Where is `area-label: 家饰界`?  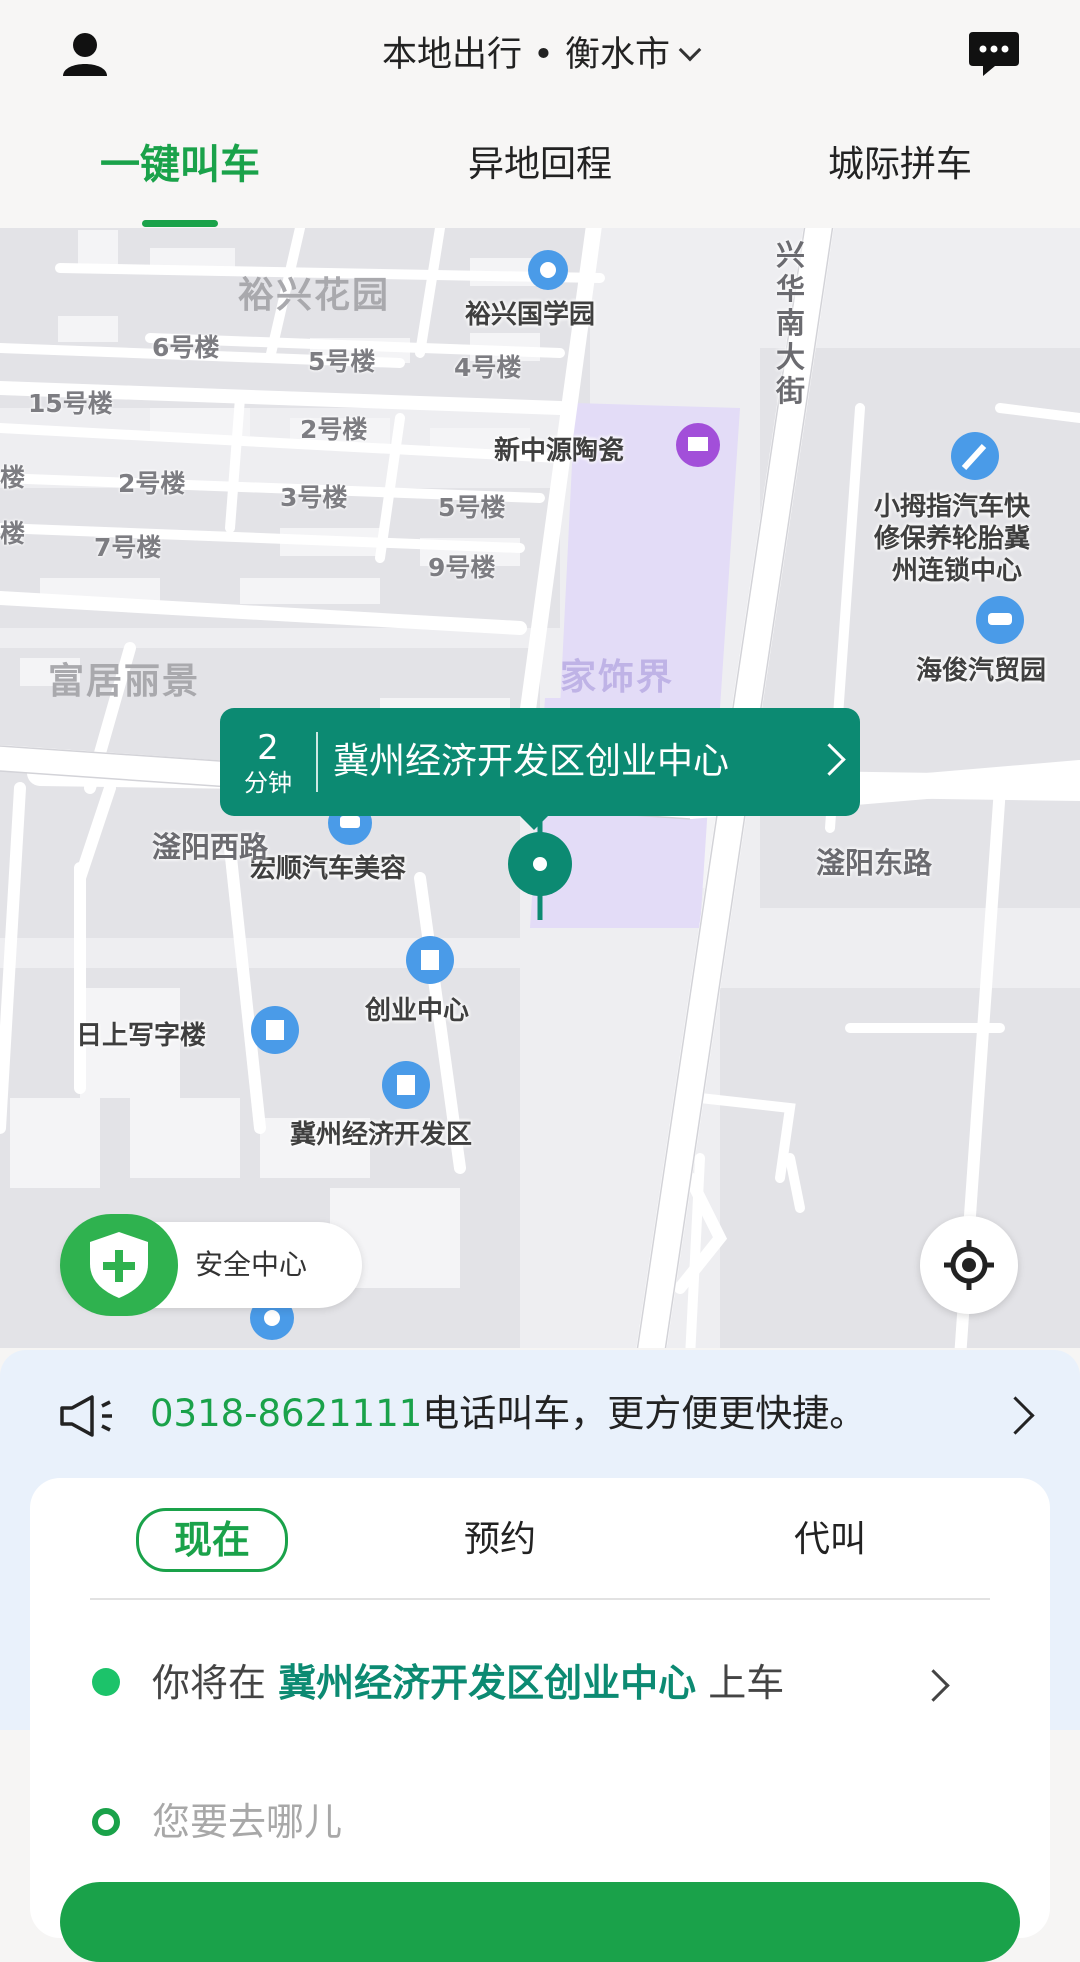
area-label: 家饰界 is located at coordinates (617, 677).